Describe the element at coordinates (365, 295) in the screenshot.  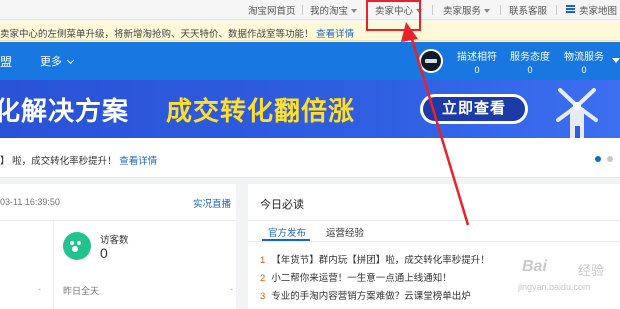
I see `news-item: 3 专业的手淘内容营销方案难做？云课堂榜单出炉` at that location.